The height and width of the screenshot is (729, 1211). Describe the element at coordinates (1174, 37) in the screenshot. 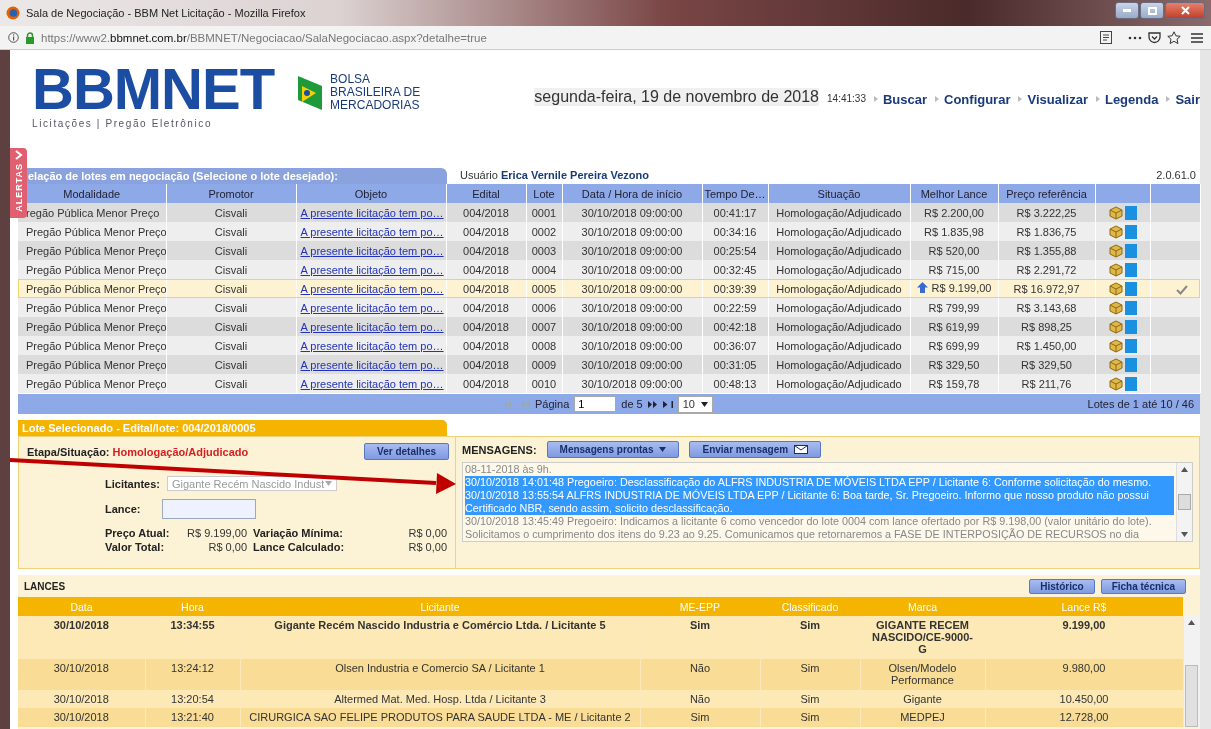

I see `star-icon` at that location.